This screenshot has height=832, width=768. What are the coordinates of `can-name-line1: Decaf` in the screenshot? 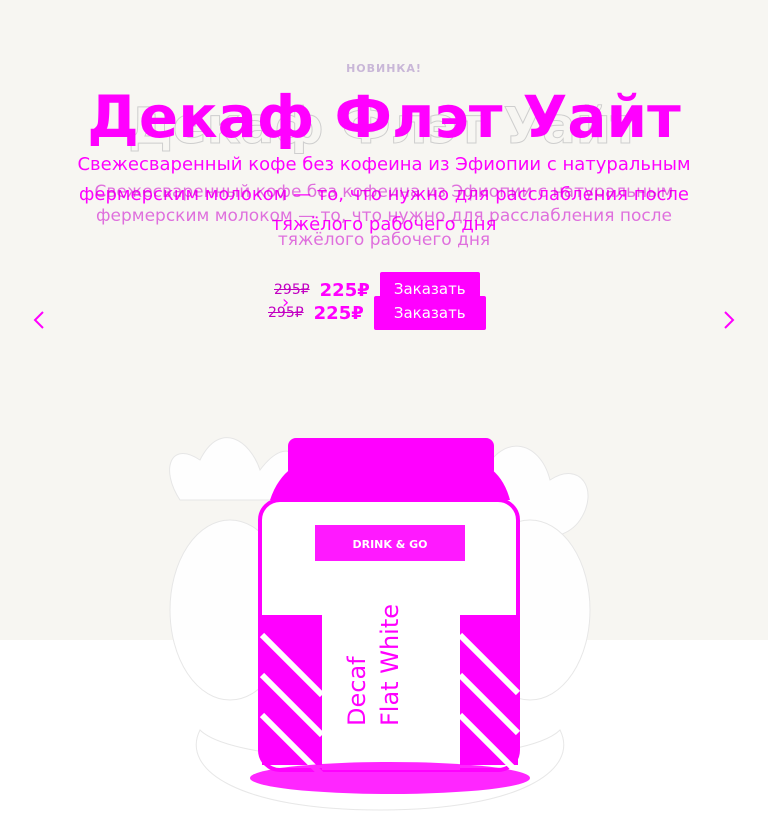 It's located at (357, 691).